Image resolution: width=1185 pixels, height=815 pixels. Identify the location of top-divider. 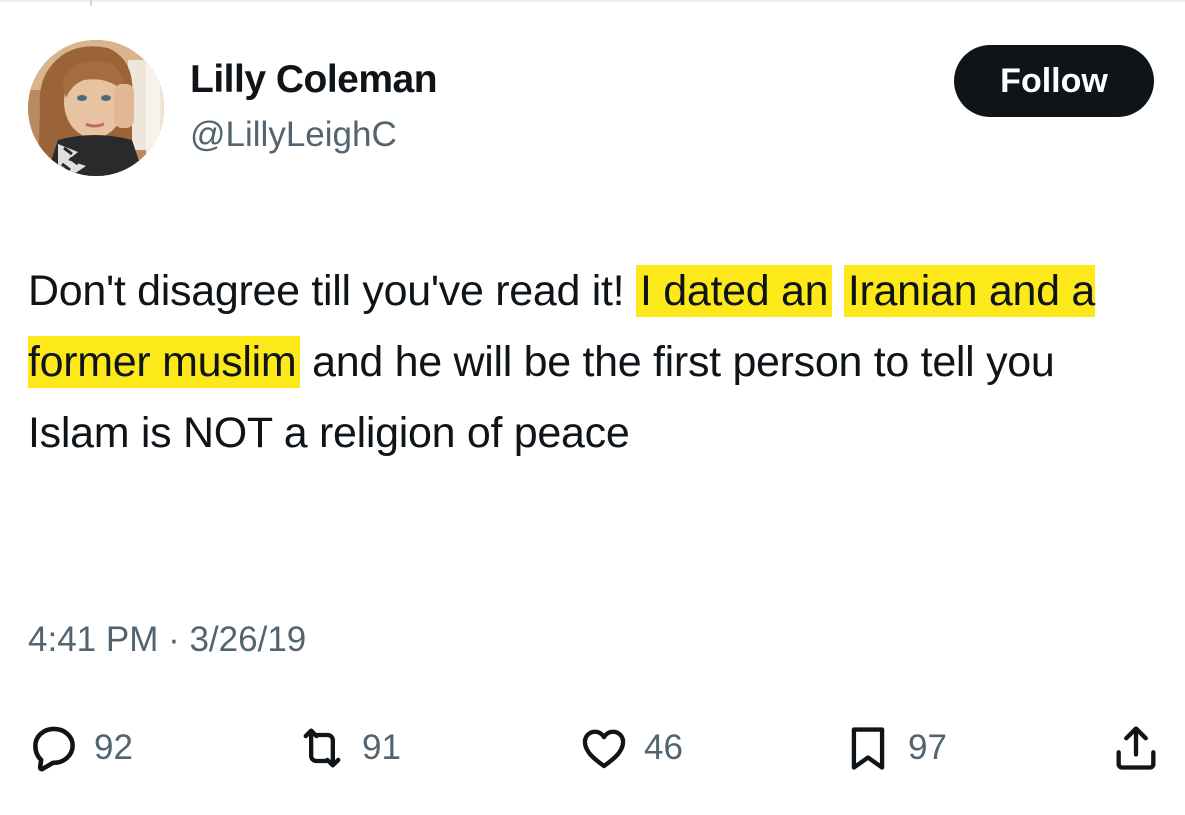
(592, 1).